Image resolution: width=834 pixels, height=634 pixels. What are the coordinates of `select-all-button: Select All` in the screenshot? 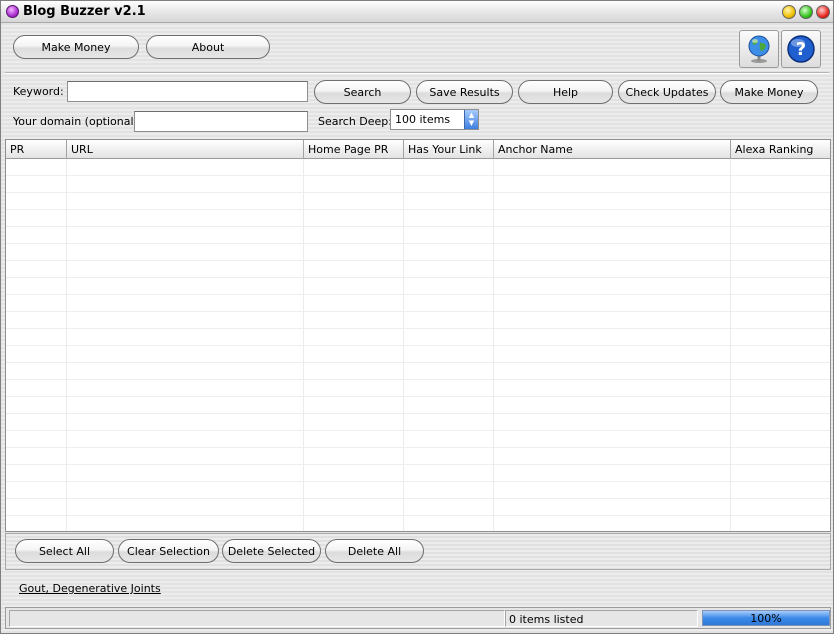 It's located at (64, 551).